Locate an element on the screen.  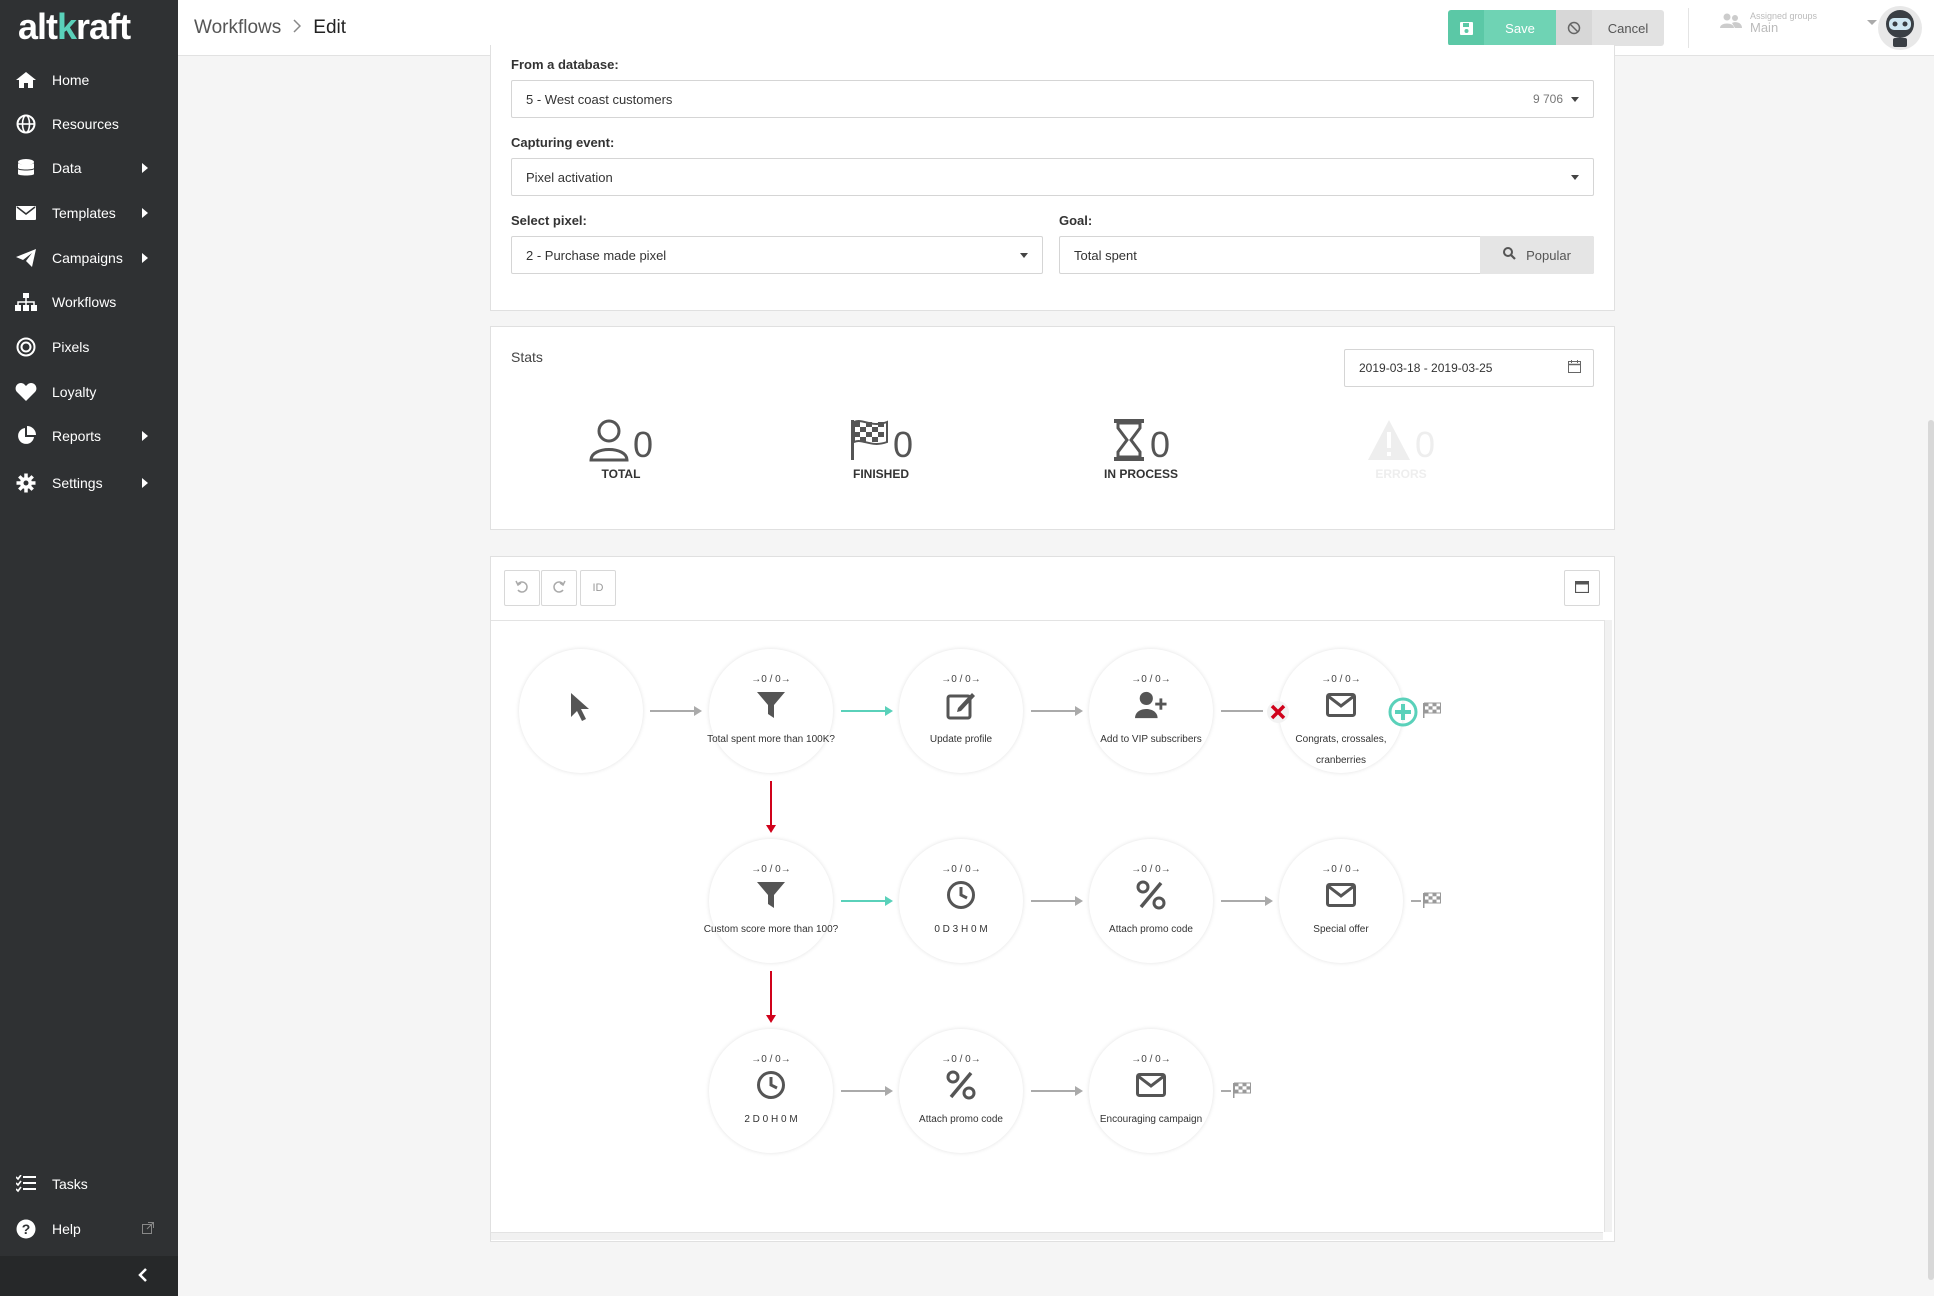
workflow-node: →0 / 0→ 2 D 0 H 0 M is located at coordinates (771, 1091).